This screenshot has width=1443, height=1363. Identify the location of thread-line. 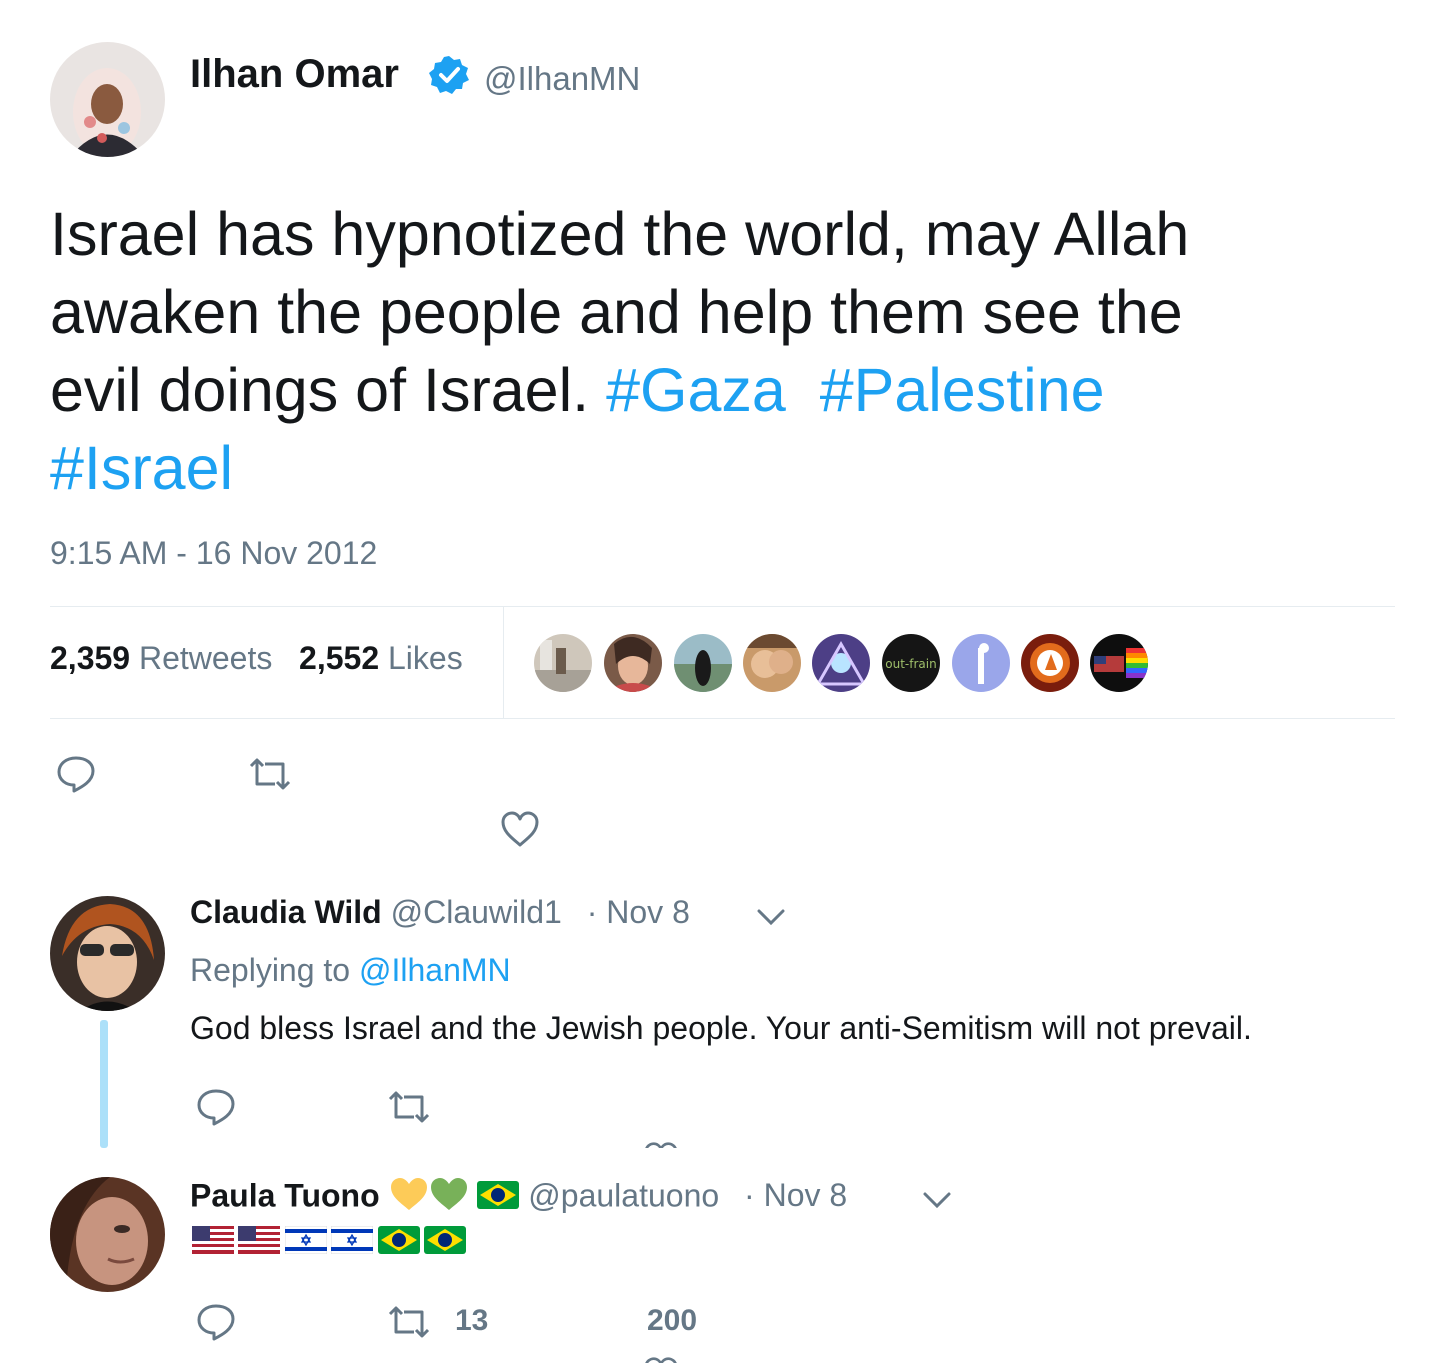
(104, 1084).